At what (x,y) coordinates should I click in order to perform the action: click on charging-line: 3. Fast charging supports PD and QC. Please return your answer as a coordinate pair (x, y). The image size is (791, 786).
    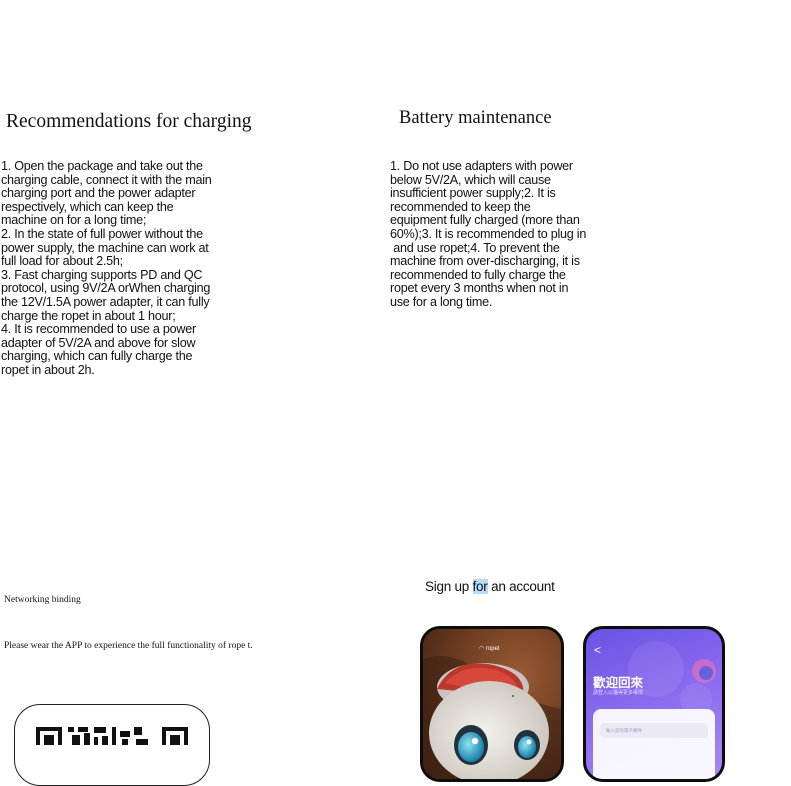
    Looking at the image, I should click on (102, 274).